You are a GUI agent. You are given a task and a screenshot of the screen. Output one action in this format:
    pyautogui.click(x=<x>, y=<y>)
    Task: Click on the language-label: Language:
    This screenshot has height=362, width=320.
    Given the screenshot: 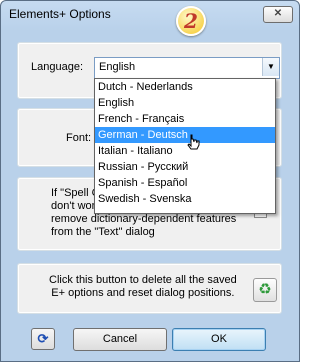 What is the action you would take?
    pyautogui.click(x=57, y=67)
    